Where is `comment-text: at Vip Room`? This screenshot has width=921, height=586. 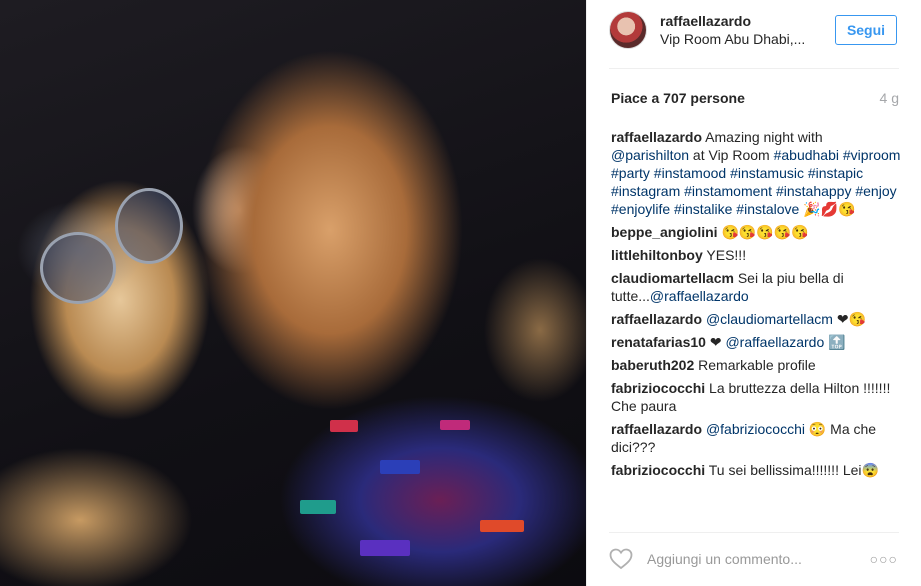
comment-text: at Vip Room is located at coordinates (731, 155).